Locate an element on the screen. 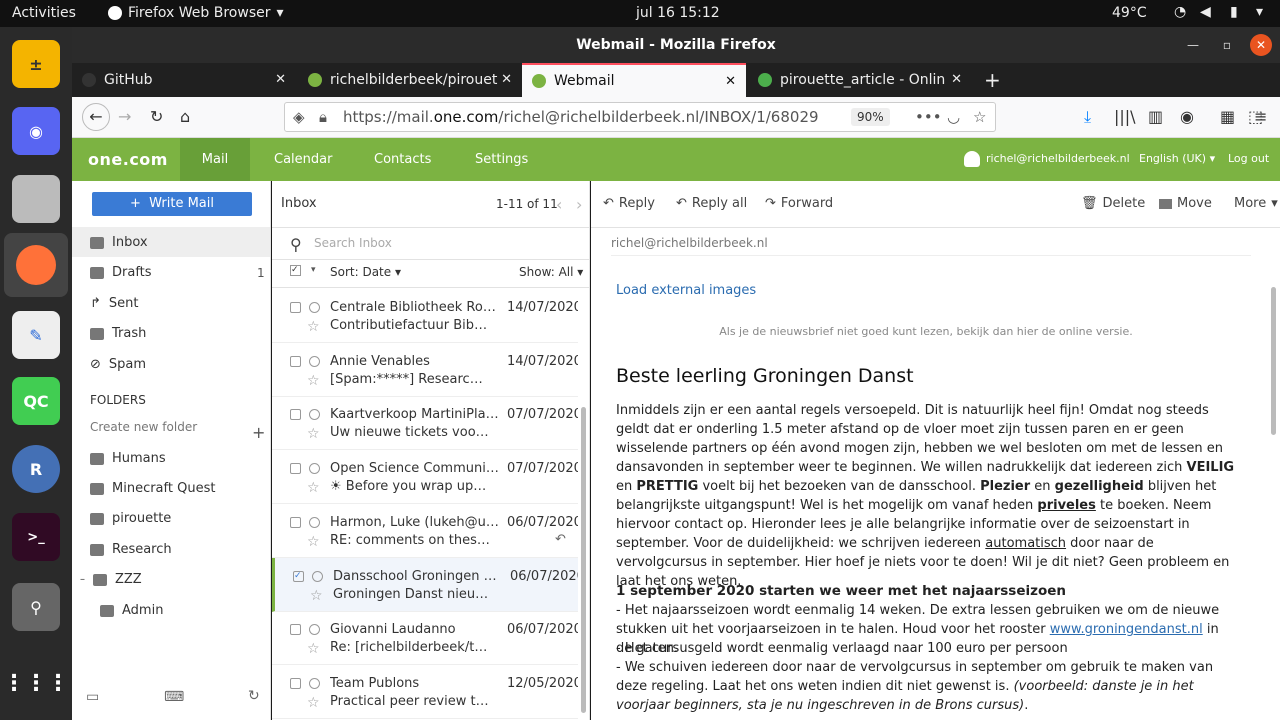 Image resolution: width=1280 pixels, height=720 pixels. new-tab-button: + is located at coordinates (991, 80).